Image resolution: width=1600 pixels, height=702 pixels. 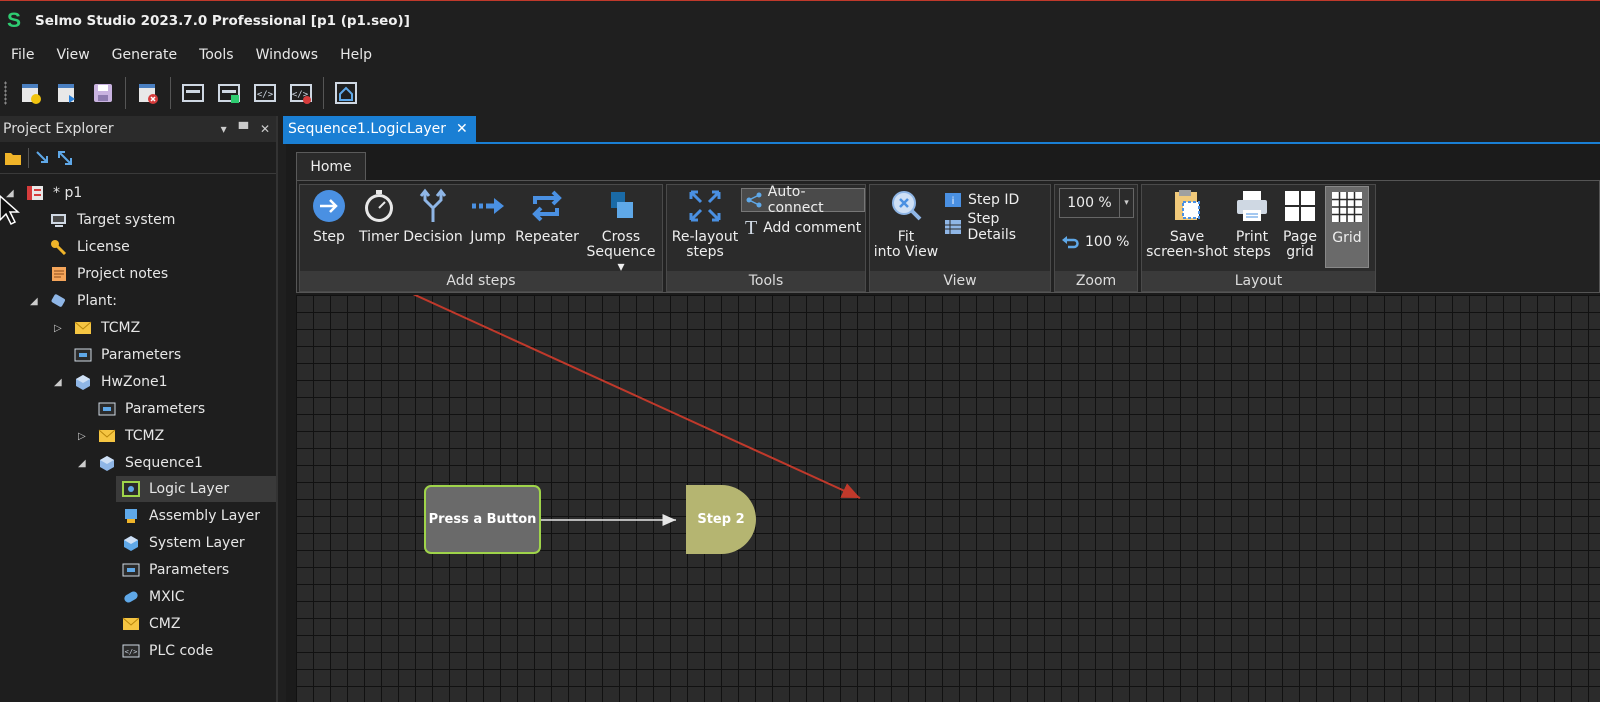 What do you see at coordinates (488, 216) in the screenshot?
I see `add-jump-button: Jump` at bounding box center [488, 216].